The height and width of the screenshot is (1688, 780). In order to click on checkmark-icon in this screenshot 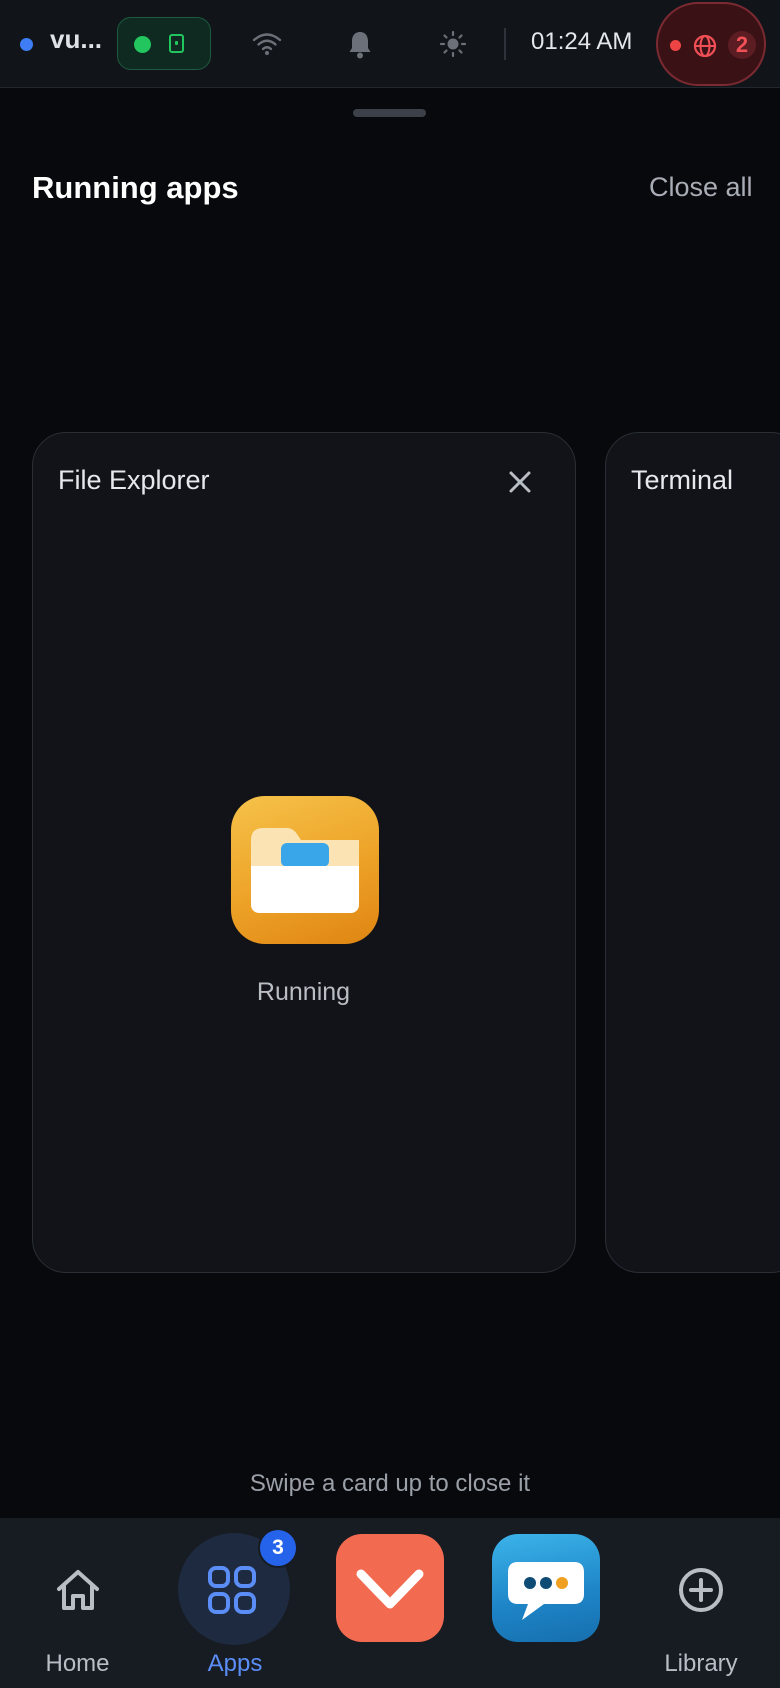, I will do `click(390, 1589)`.